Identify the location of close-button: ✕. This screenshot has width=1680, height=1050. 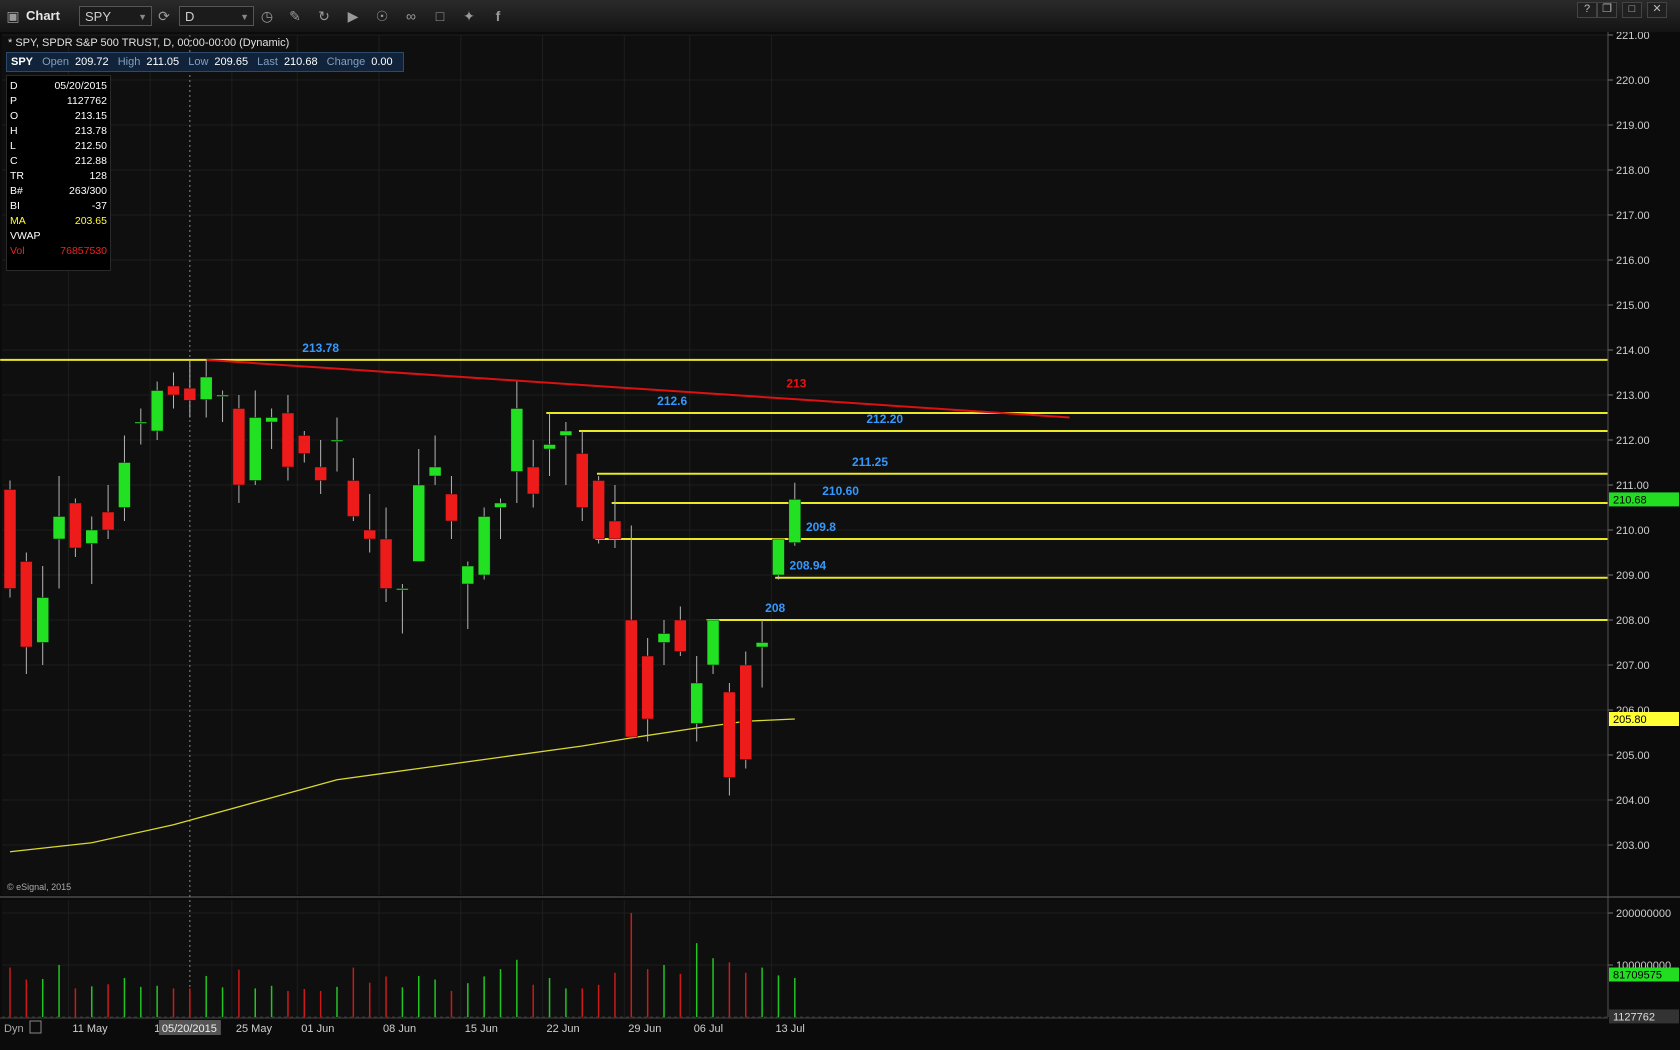
(1657, 10).